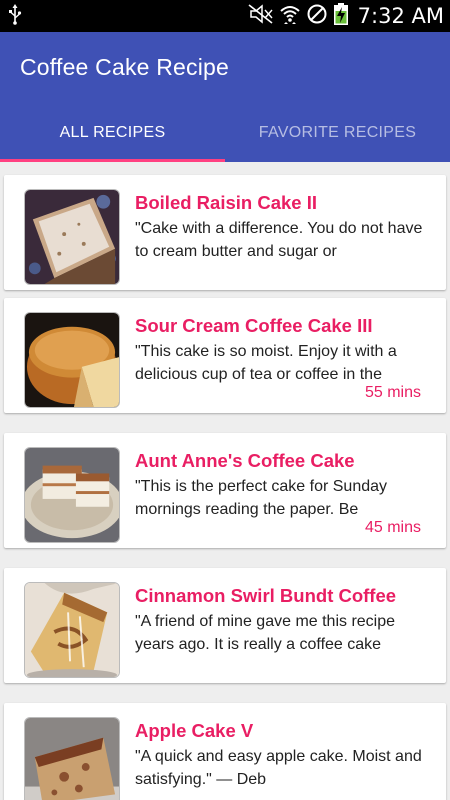 The width and height of the screenshot is (450, 800). What do you see at coordinates (112, 133) in the screenshot?
I see `tab-all-recipes: ALL RECIPES` at bounding box center [112, 133].